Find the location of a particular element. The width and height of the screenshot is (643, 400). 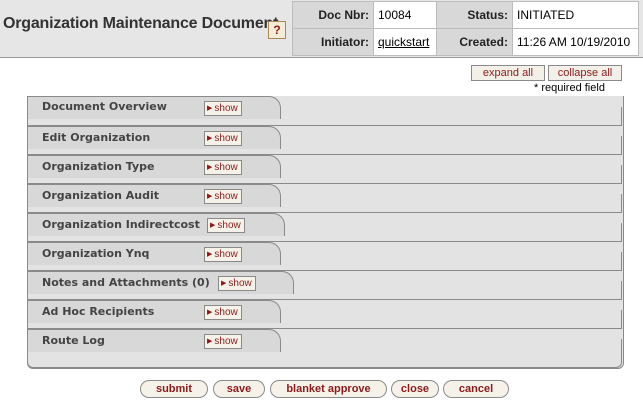

close-button: close is located at coordinates (415, 389).